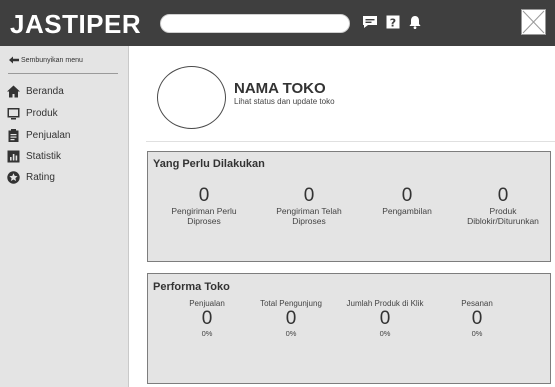  What do you see at coordinates (204, 211) in the screenshot?
I see `stat-label: Pengiriman Perlu` at bounding box center [204, 211].